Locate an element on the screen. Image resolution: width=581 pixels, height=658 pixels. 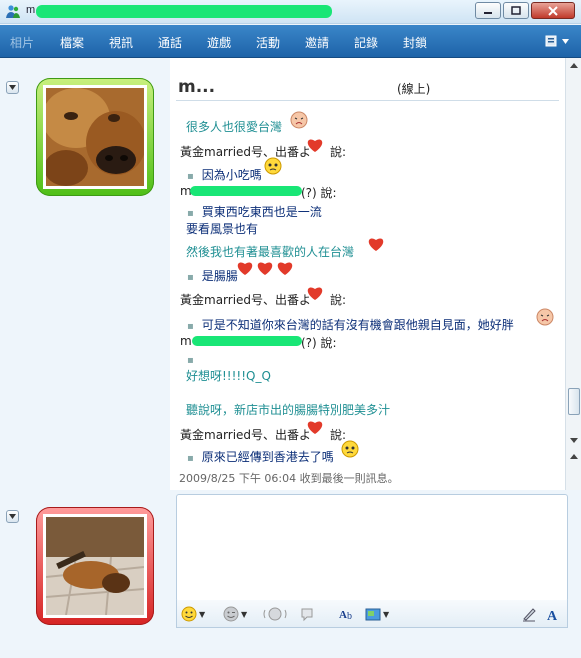
close-button is located at coordinates (553, 10).